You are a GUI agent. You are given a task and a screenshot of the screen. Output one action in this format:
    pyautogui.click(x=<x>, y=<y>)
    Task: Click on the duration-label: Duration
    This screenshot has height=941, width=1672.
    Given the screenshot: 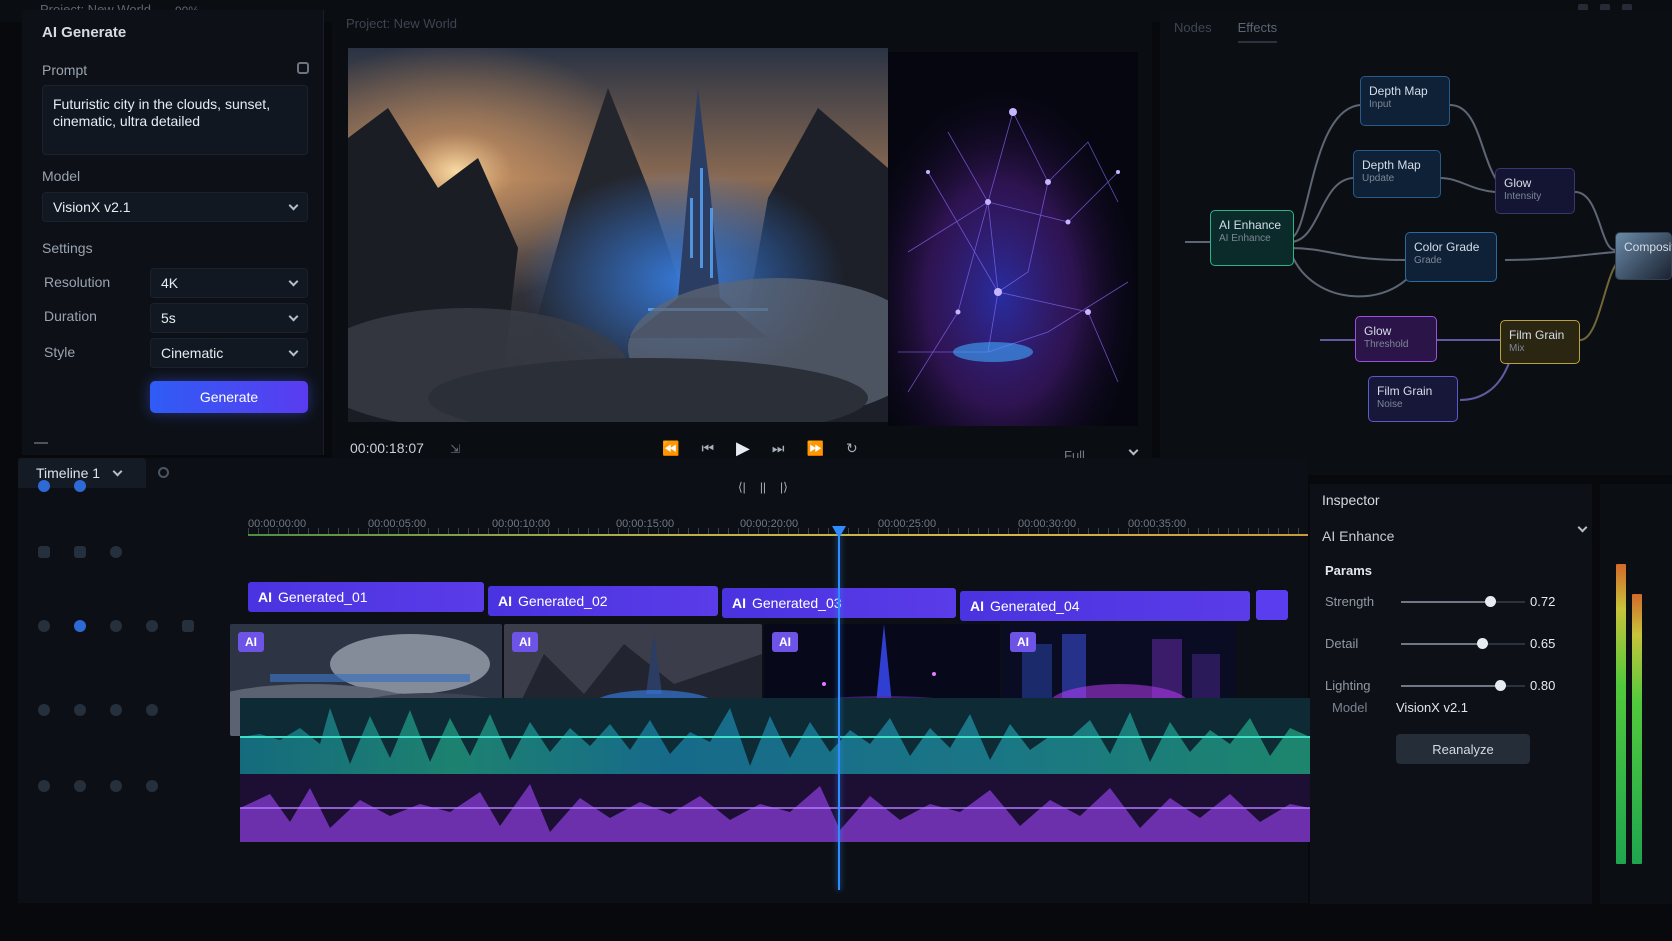 What is the action you would take?
    pyautogui.click(x=70, y=316)
    